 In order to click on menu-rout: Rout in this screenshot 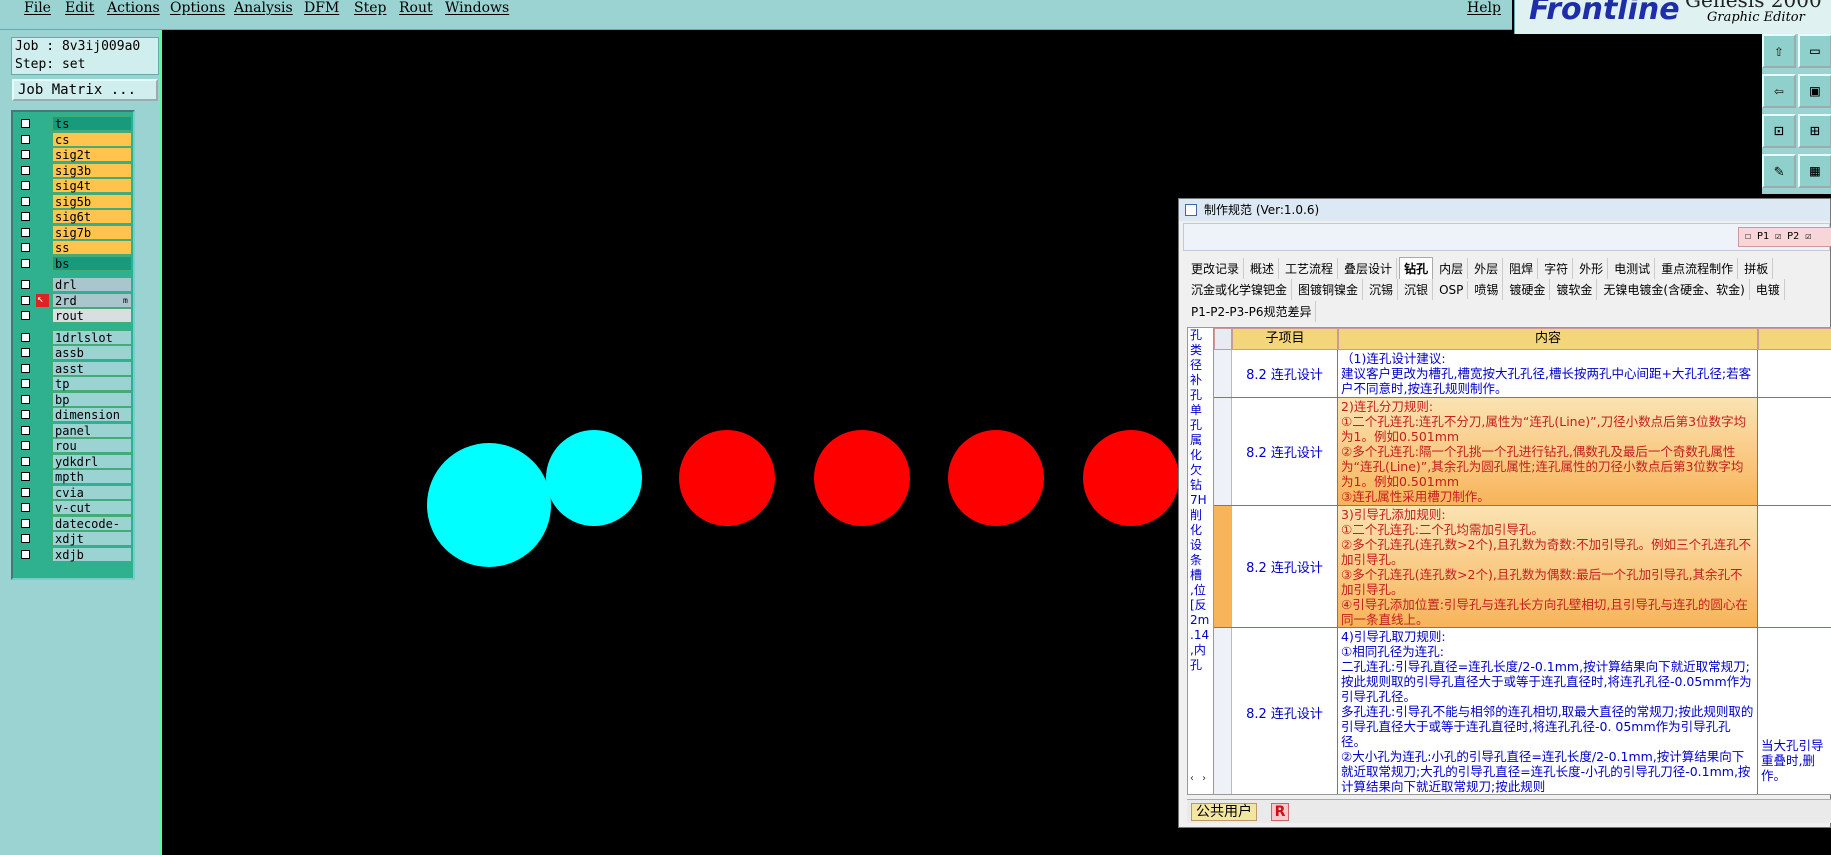, I will do `click(416, 8)`.